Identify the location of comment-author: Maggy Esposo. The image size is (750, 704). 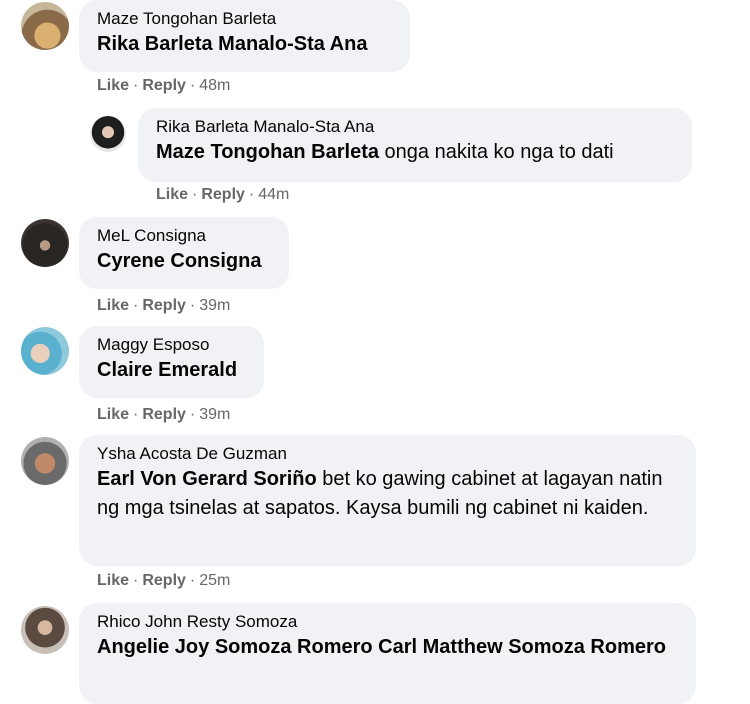
(171, 345).